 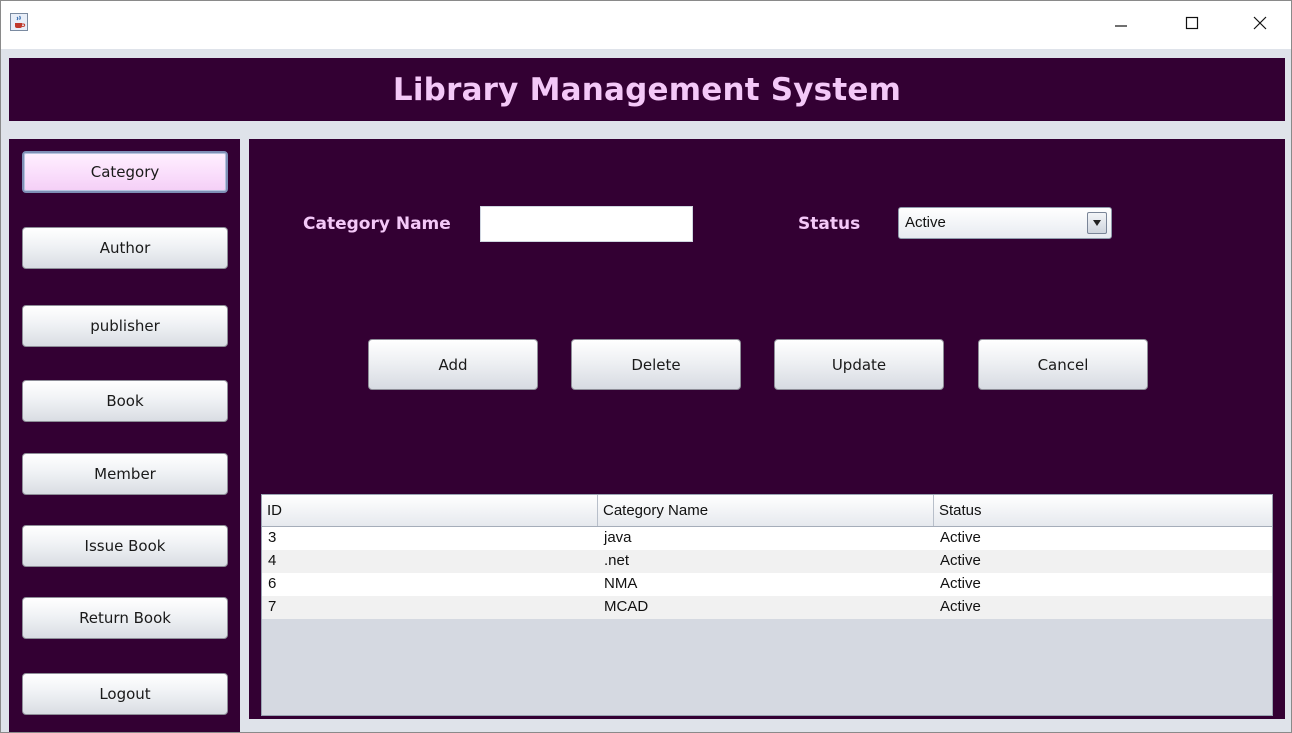 I want to click on sidebar-item-member: Member, so click(x=125, y=474).